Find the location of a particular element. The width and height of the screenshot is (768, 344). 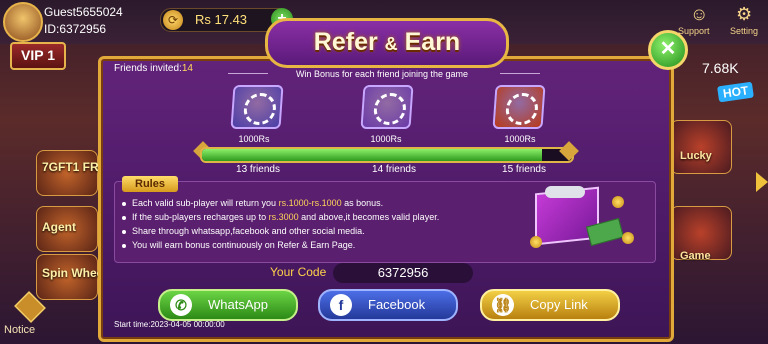

notice-icon is located at coordinates (30, 307).